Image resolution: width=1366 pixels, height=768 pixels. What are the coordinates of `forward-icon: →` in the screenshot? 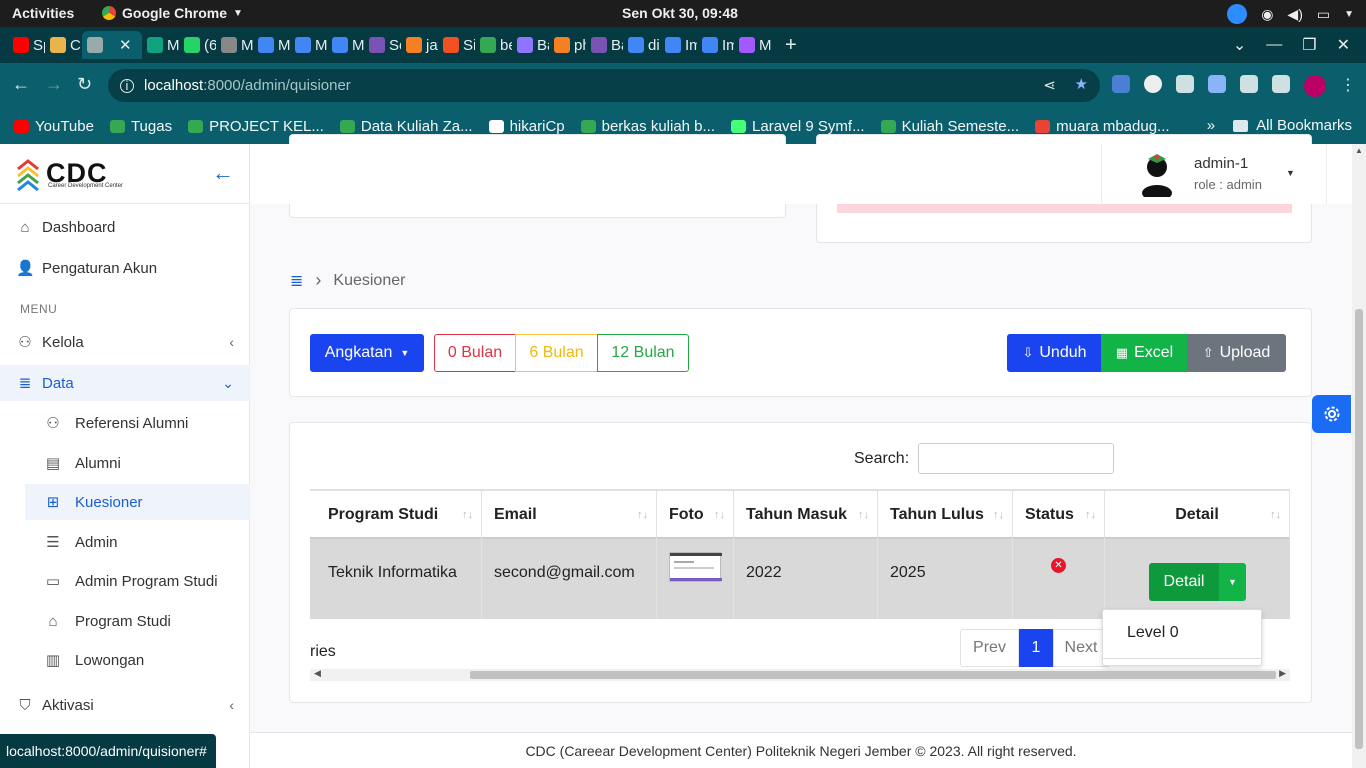 It's located at (54, 84).